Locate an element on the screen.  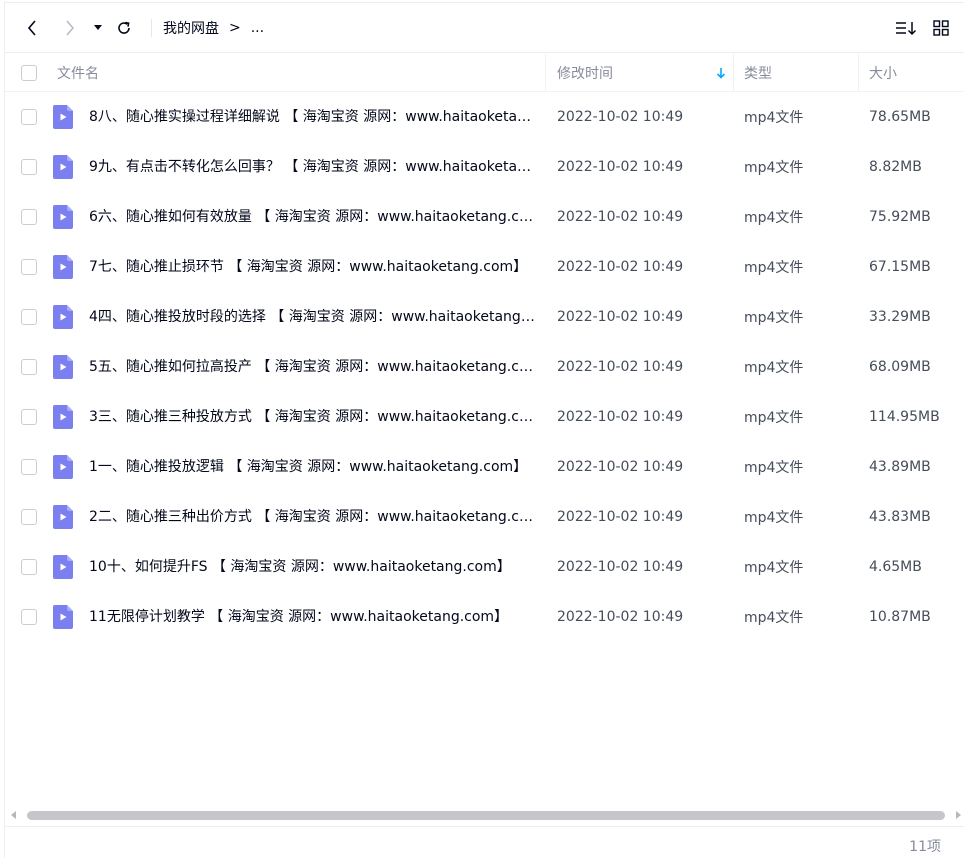
file-size: 68.09MB is located at coordinates (900, 367).